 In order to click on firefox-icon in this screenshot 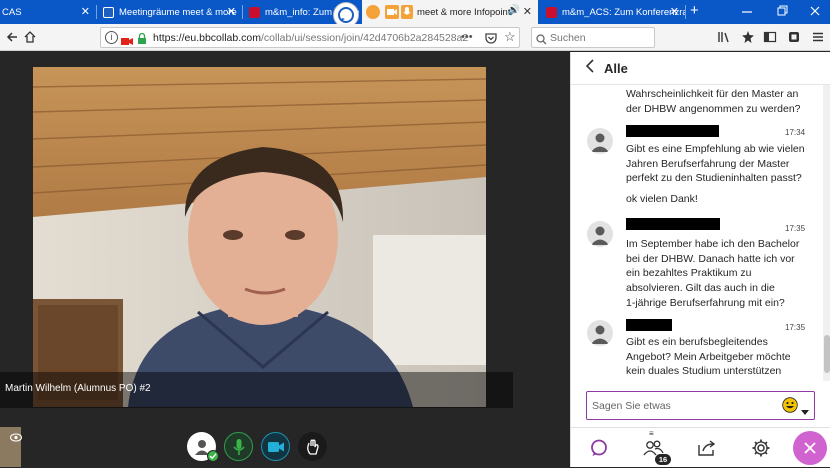, I will do `click(373, 12)`.